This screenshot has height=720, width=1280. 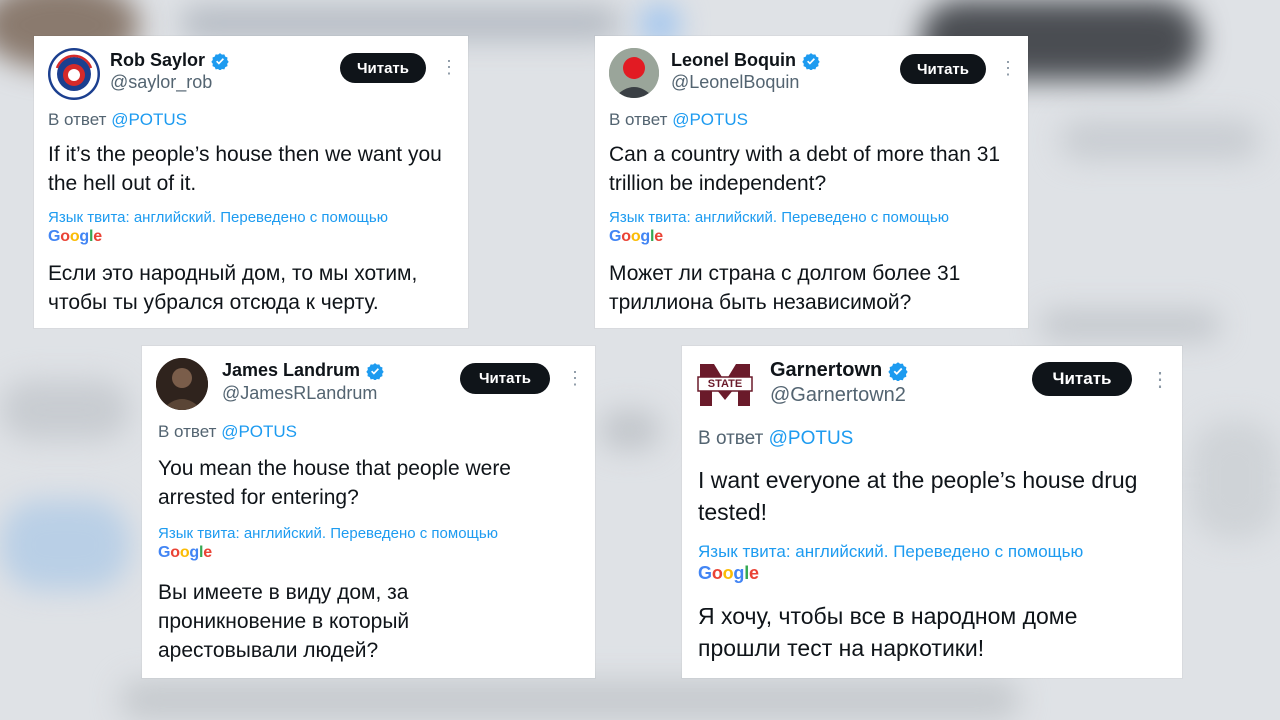 I want to click on user-handle: @saylor_rob, so click(x=161, y=82).